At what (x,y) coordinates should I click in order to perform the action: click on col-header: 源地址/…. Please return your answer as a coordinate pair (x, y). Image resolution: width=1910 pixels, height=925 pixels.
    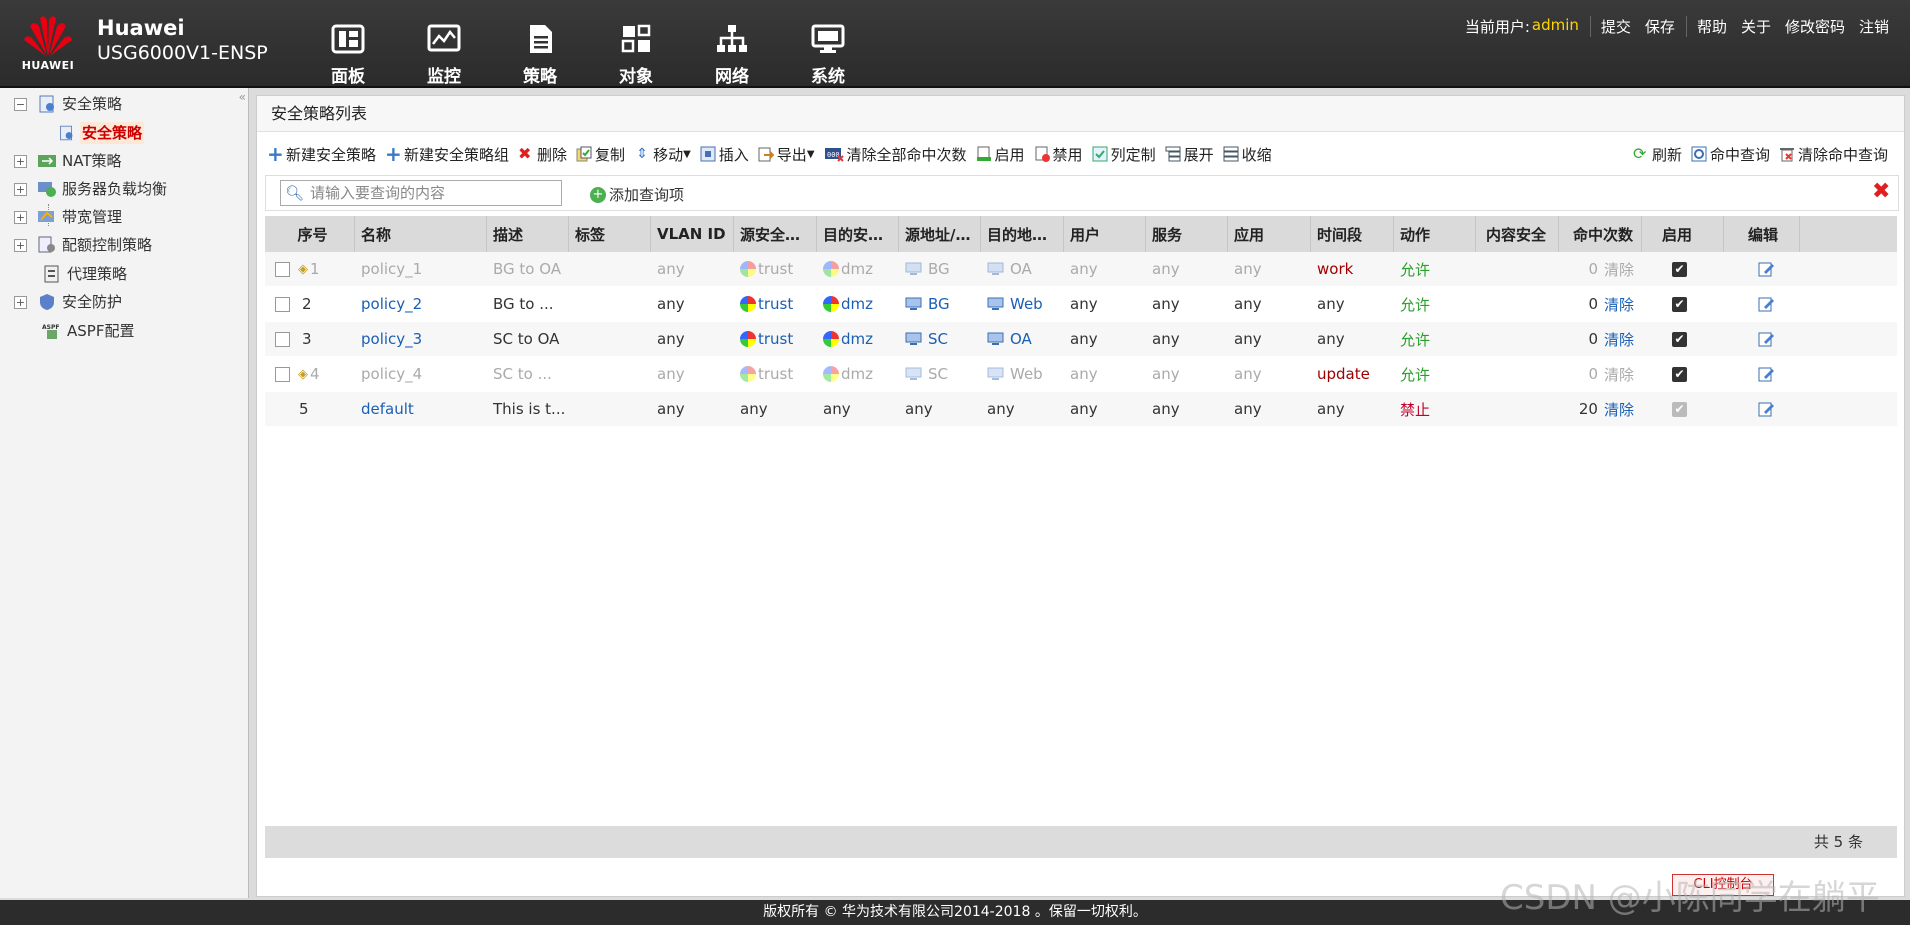
    Looking at the image, I should click on (940, 234).